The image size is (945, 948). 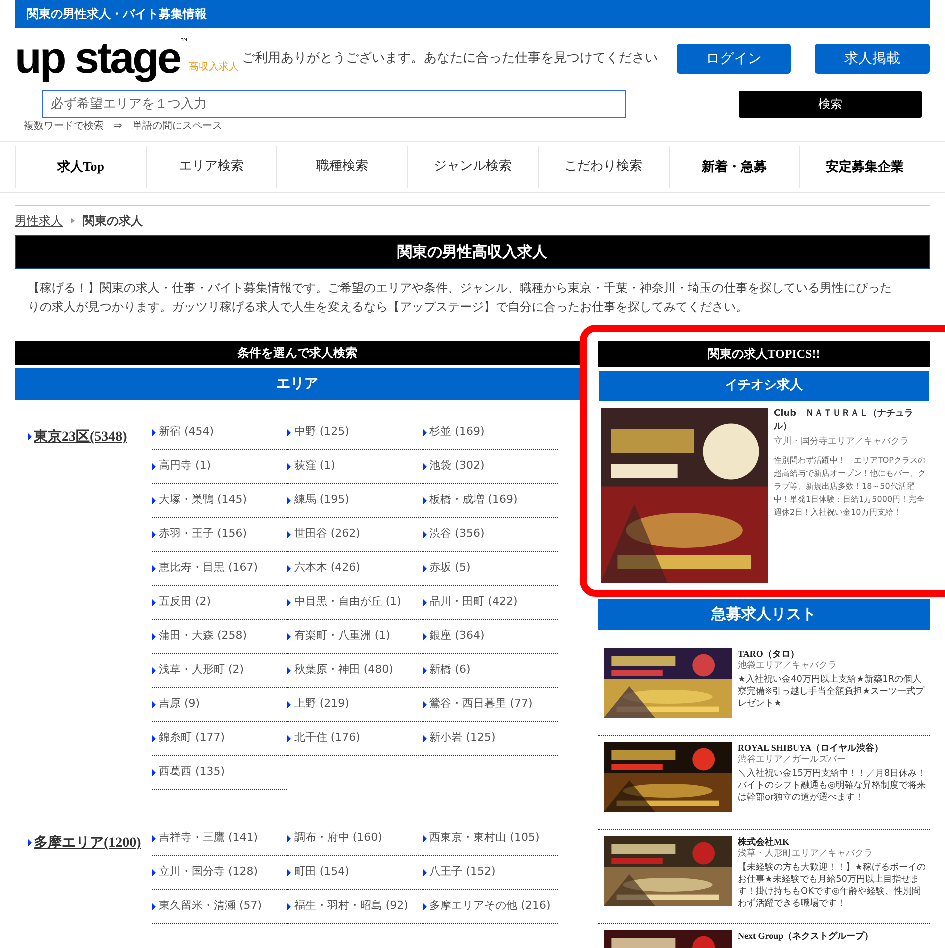 What do you see at coordinates (603, 167) in the screenshot?
I see `nav-tab: こだわり検索` at bounding box center [603, 167].